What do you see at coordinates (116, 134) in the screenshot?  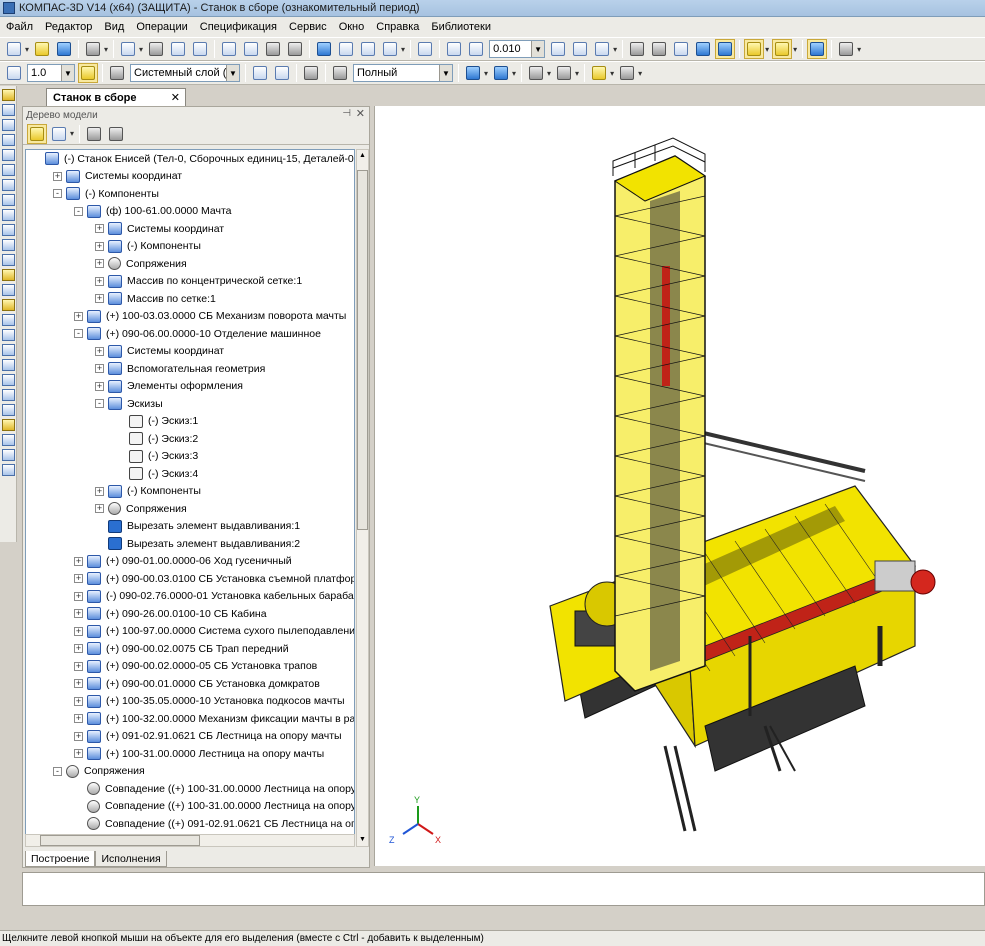 I see `tree-copy-icon` at bounding box center [116, 134].